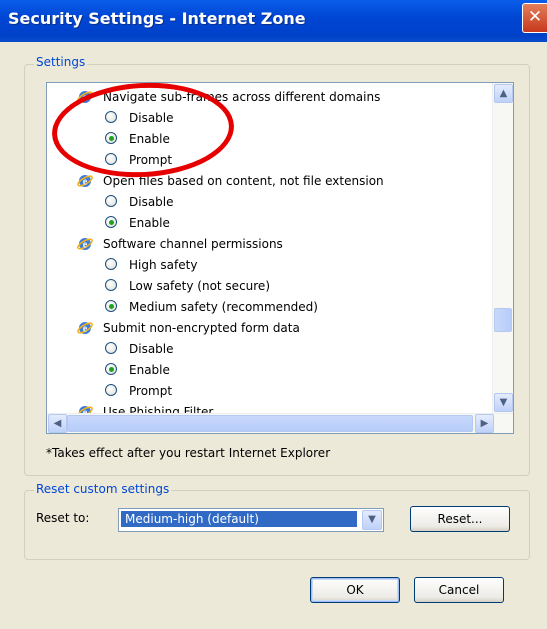 The image size is (547, 629). Describe the element at coordinates (484, 423) in the screenshot. I see `scroll-right-button: ▶` at that location.